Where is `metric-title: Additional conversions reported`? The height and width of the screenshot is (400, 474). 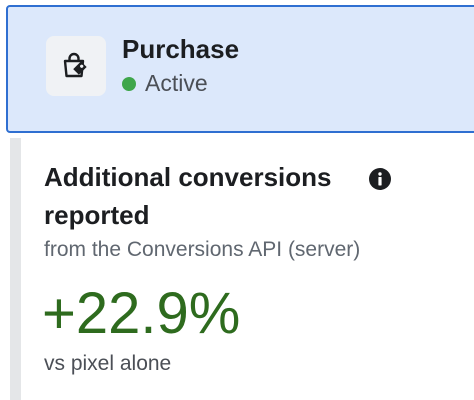 metric-title: Additional conversions reported is located at coordinates (188, 196).